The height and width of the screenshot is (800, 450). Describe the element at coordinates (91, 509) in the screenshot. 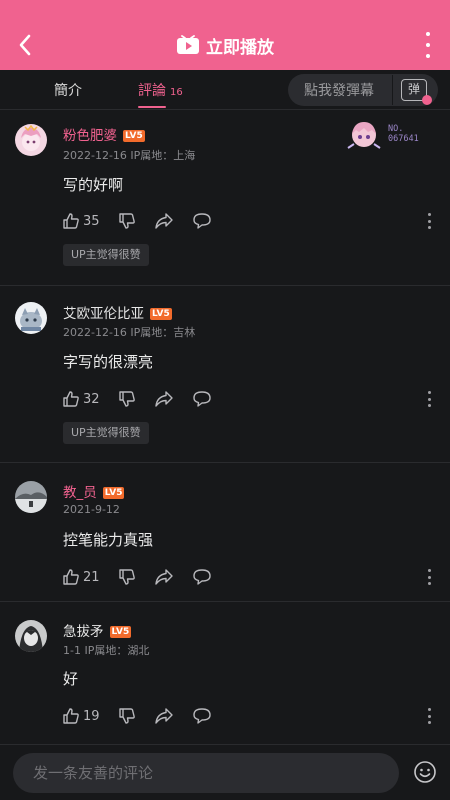

I see `comment-meta: 2021-9-12` at that location.